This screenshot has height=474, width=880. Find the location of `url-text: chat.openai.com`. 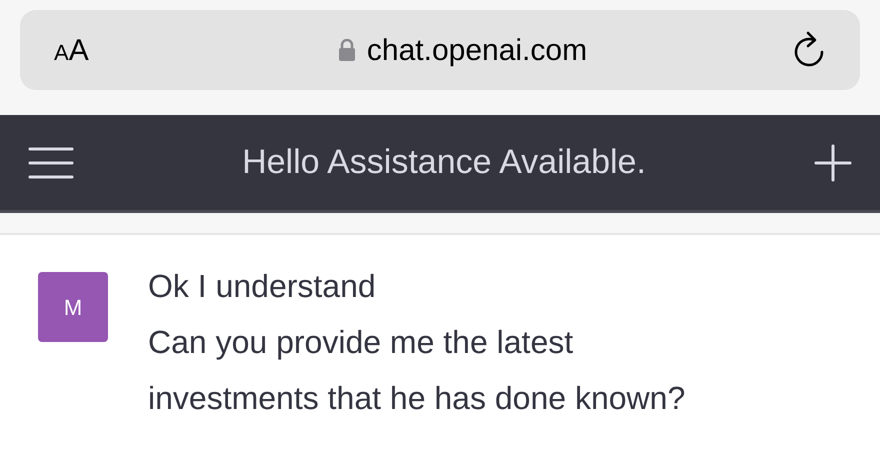

url-text: chat.openai.com is located at coordinates (477, 50).